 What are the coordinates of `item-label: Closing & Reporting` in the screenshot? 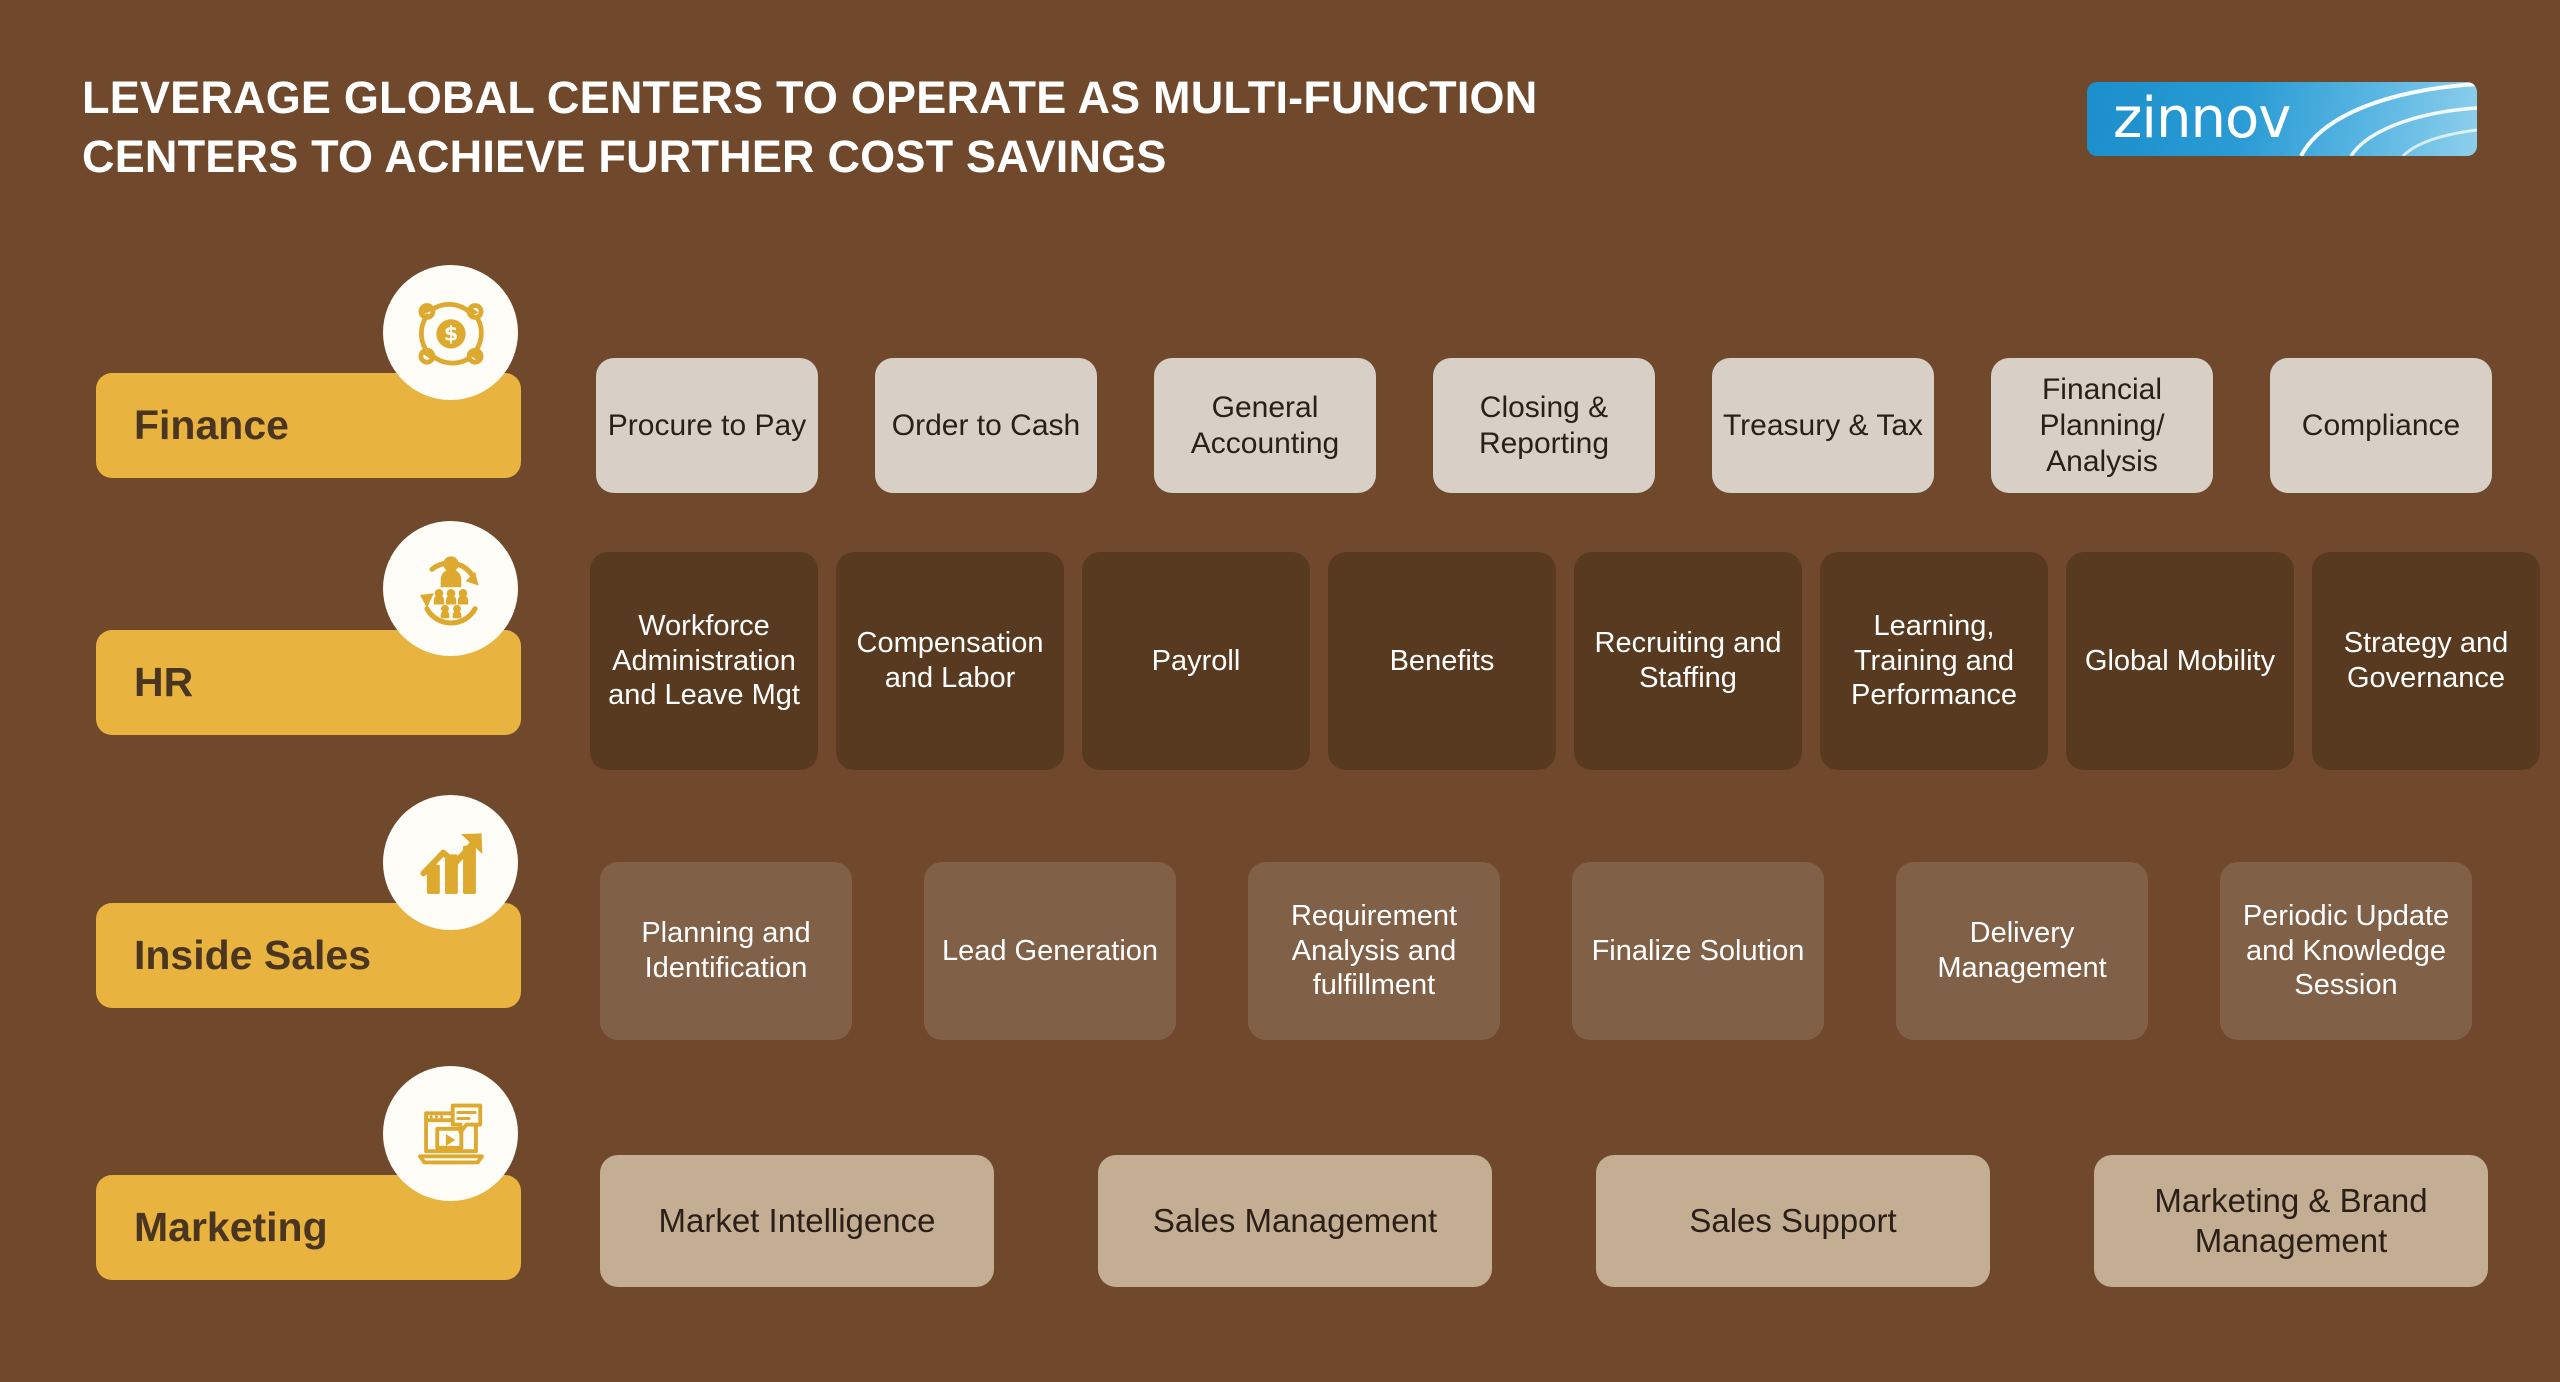 It's located at (1544, 425).